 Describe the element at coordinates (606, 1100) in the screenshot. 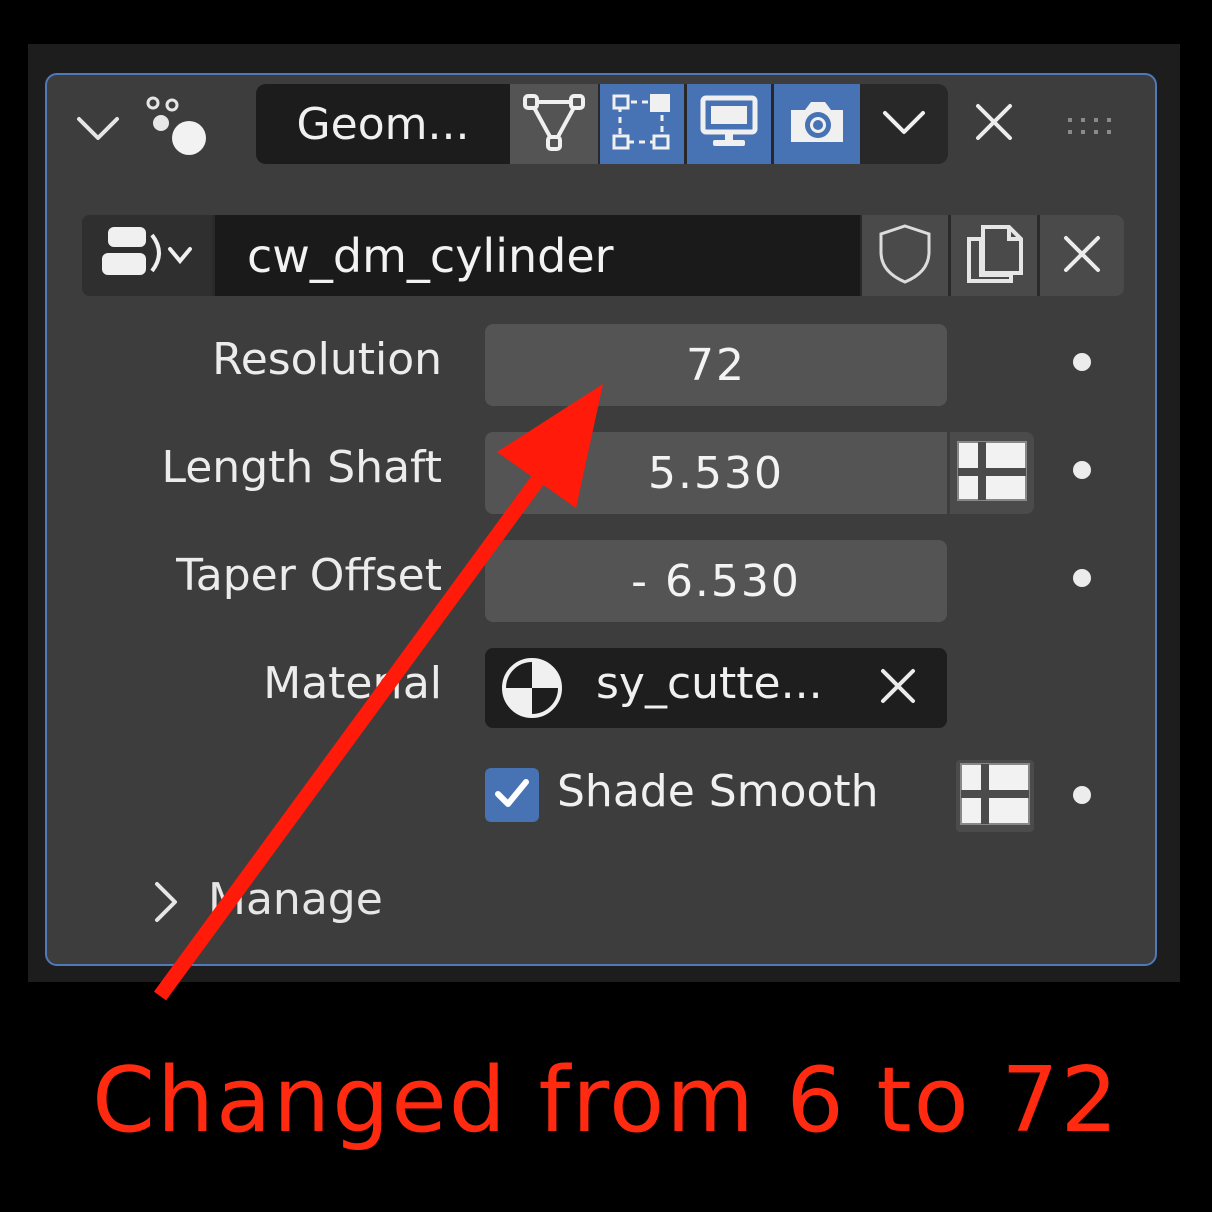

I see `annotation-caption: Changed from 6 to 72` at that location.